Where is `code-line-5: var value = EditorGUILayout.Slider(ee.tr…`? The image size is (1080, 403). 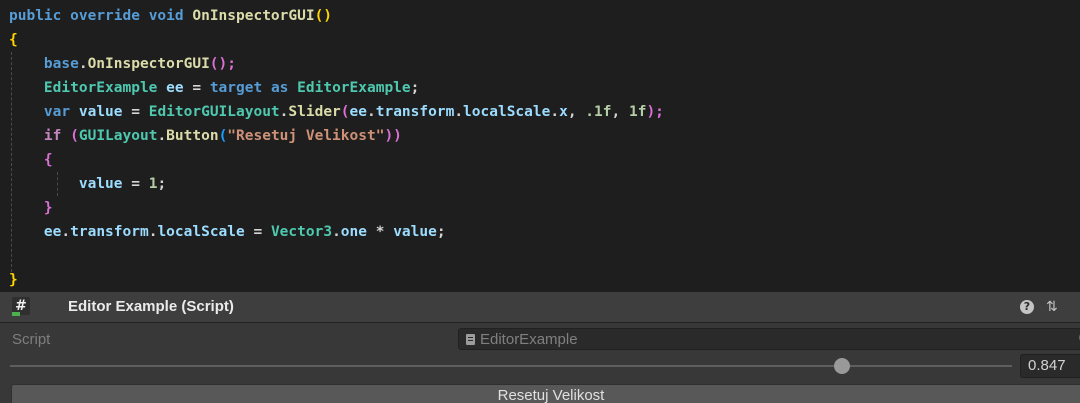
code-line-5: var value = EditorGUILayout.Slider(ee.tr… is located at coordinates (336, 112).